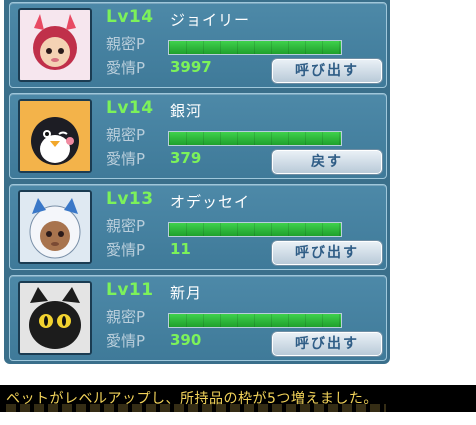 The height and width of the screenshot is (425, 476). Describe the element at coordinates (55, 45) in the screenshot. I see `deer-girl-portrait-icon` at that location.